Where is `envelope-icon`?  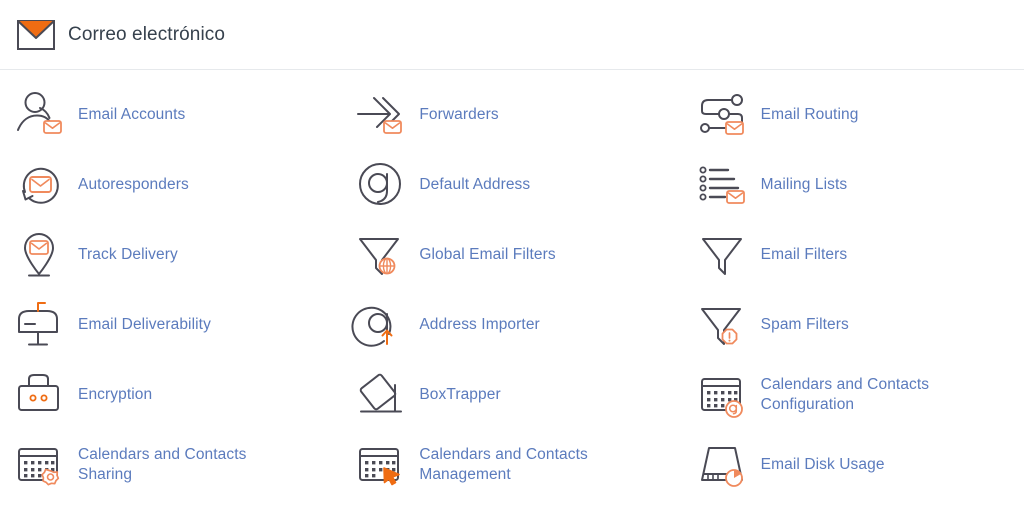
envelope-icon is located at coordinates (36, 35).